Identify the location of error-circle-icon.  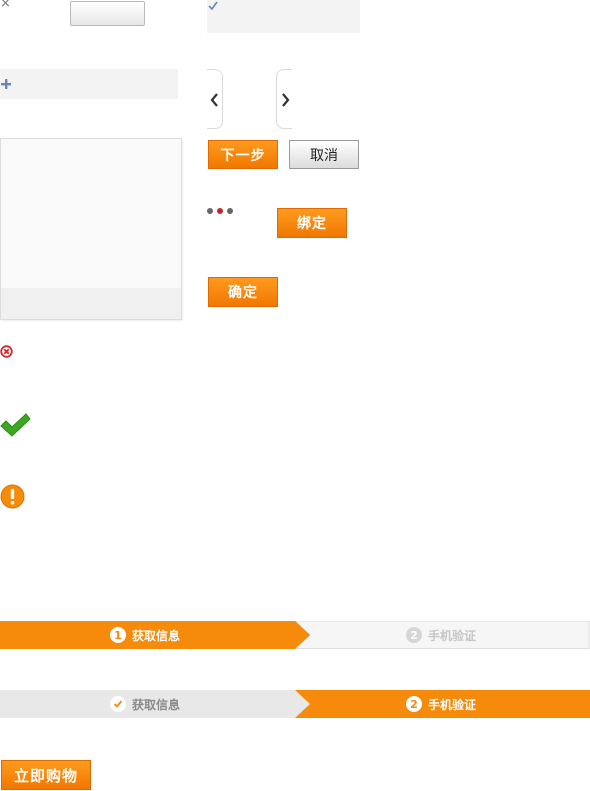
(6, 353).